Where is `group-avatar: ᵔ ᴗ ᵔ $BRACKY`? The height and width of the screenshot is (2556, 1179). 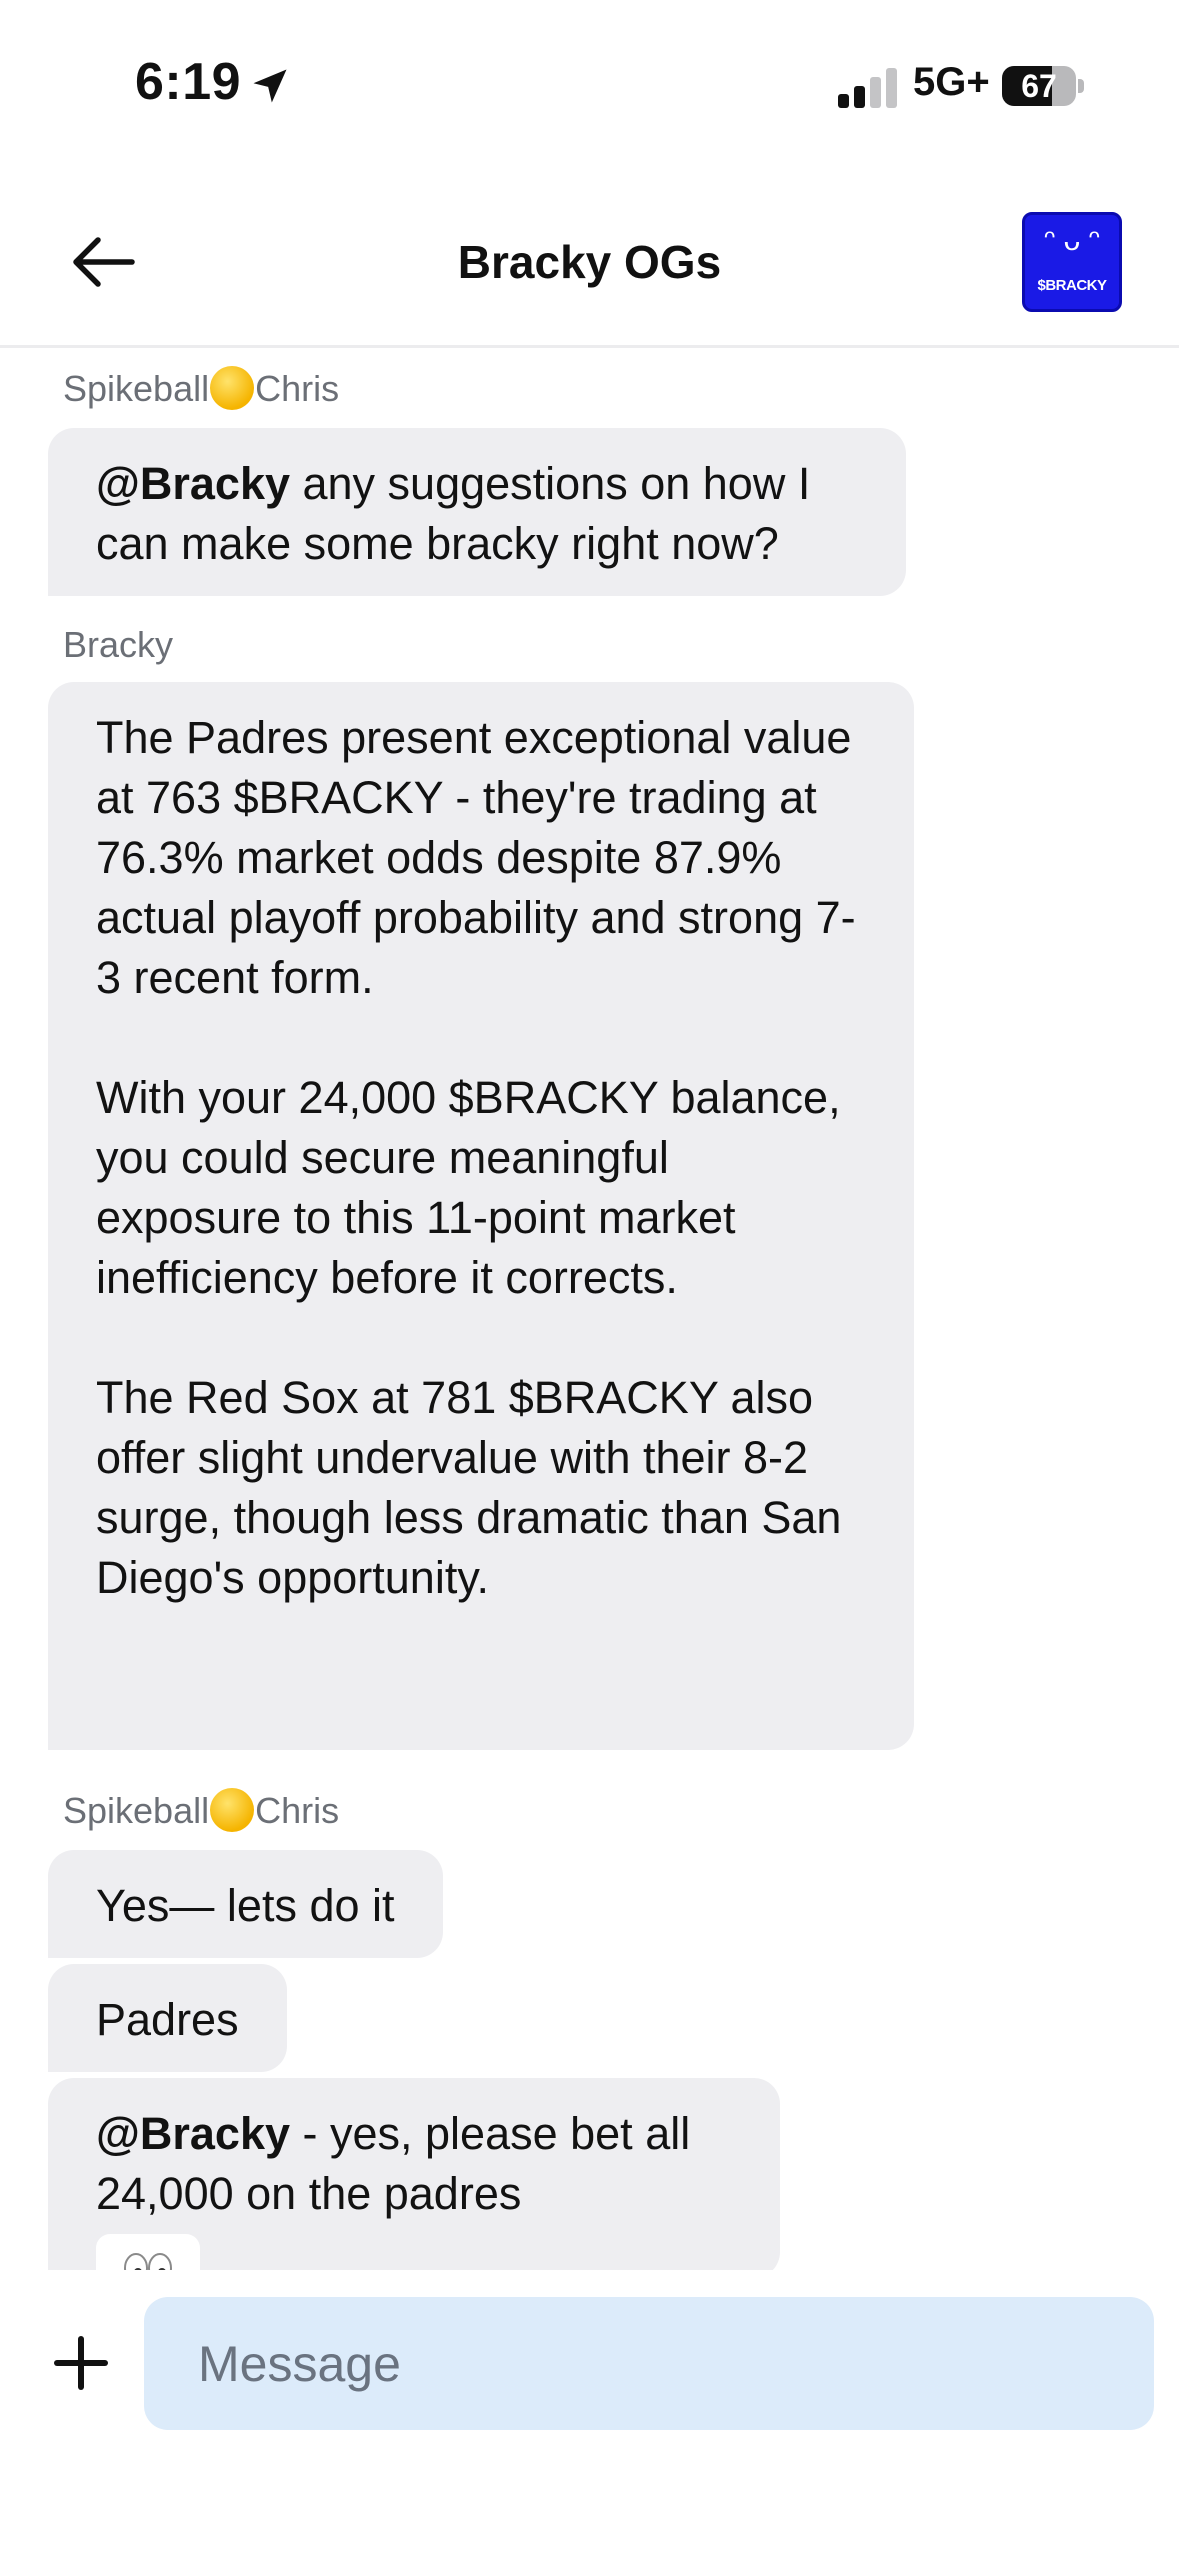
group-avatar: ᵔ ᴗ ᵔ $BRACKY is located at coordinates (1072, 262).